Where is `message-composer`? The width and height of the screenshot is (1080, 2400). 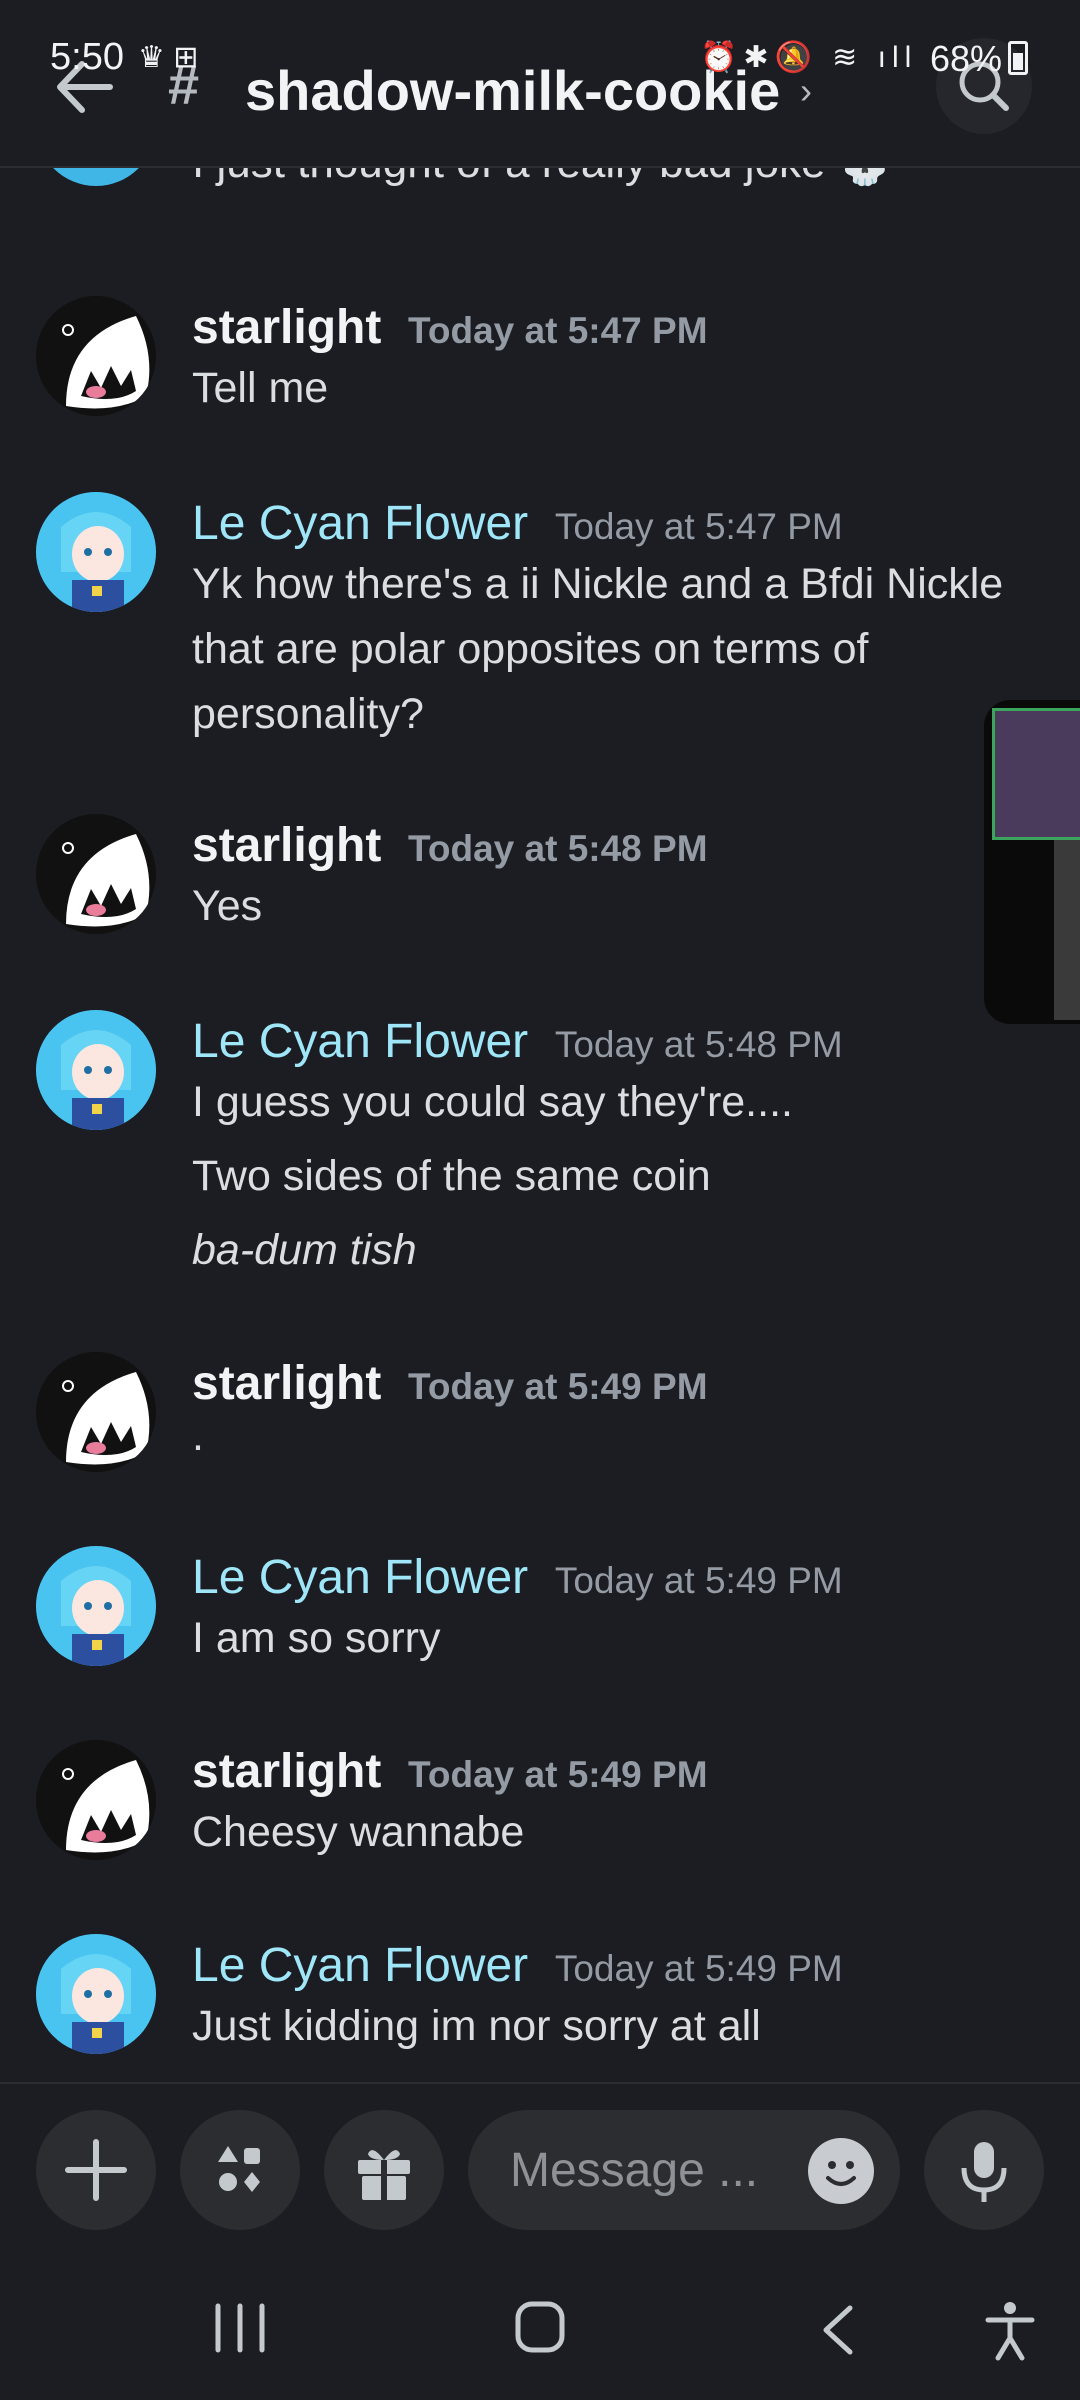
message-composer is located at coordinates (540, 2168).